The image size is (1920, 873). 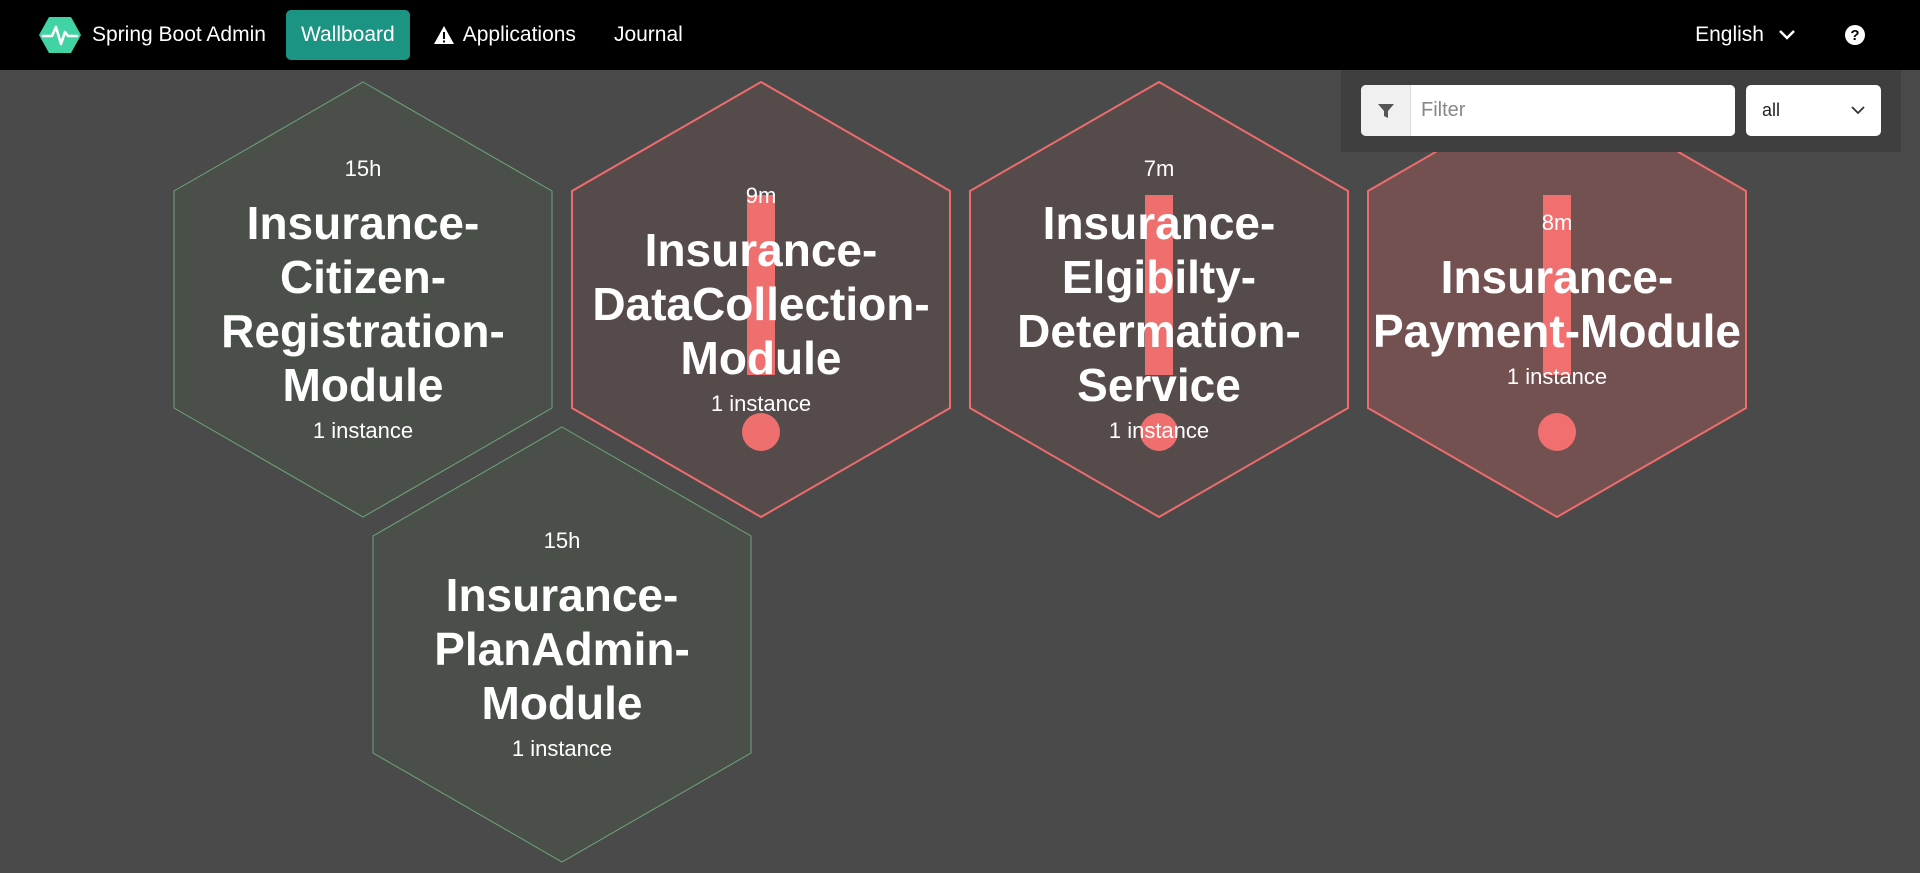 I want to click on application-name-line: DataCollection-, so click(x=761, y=303).